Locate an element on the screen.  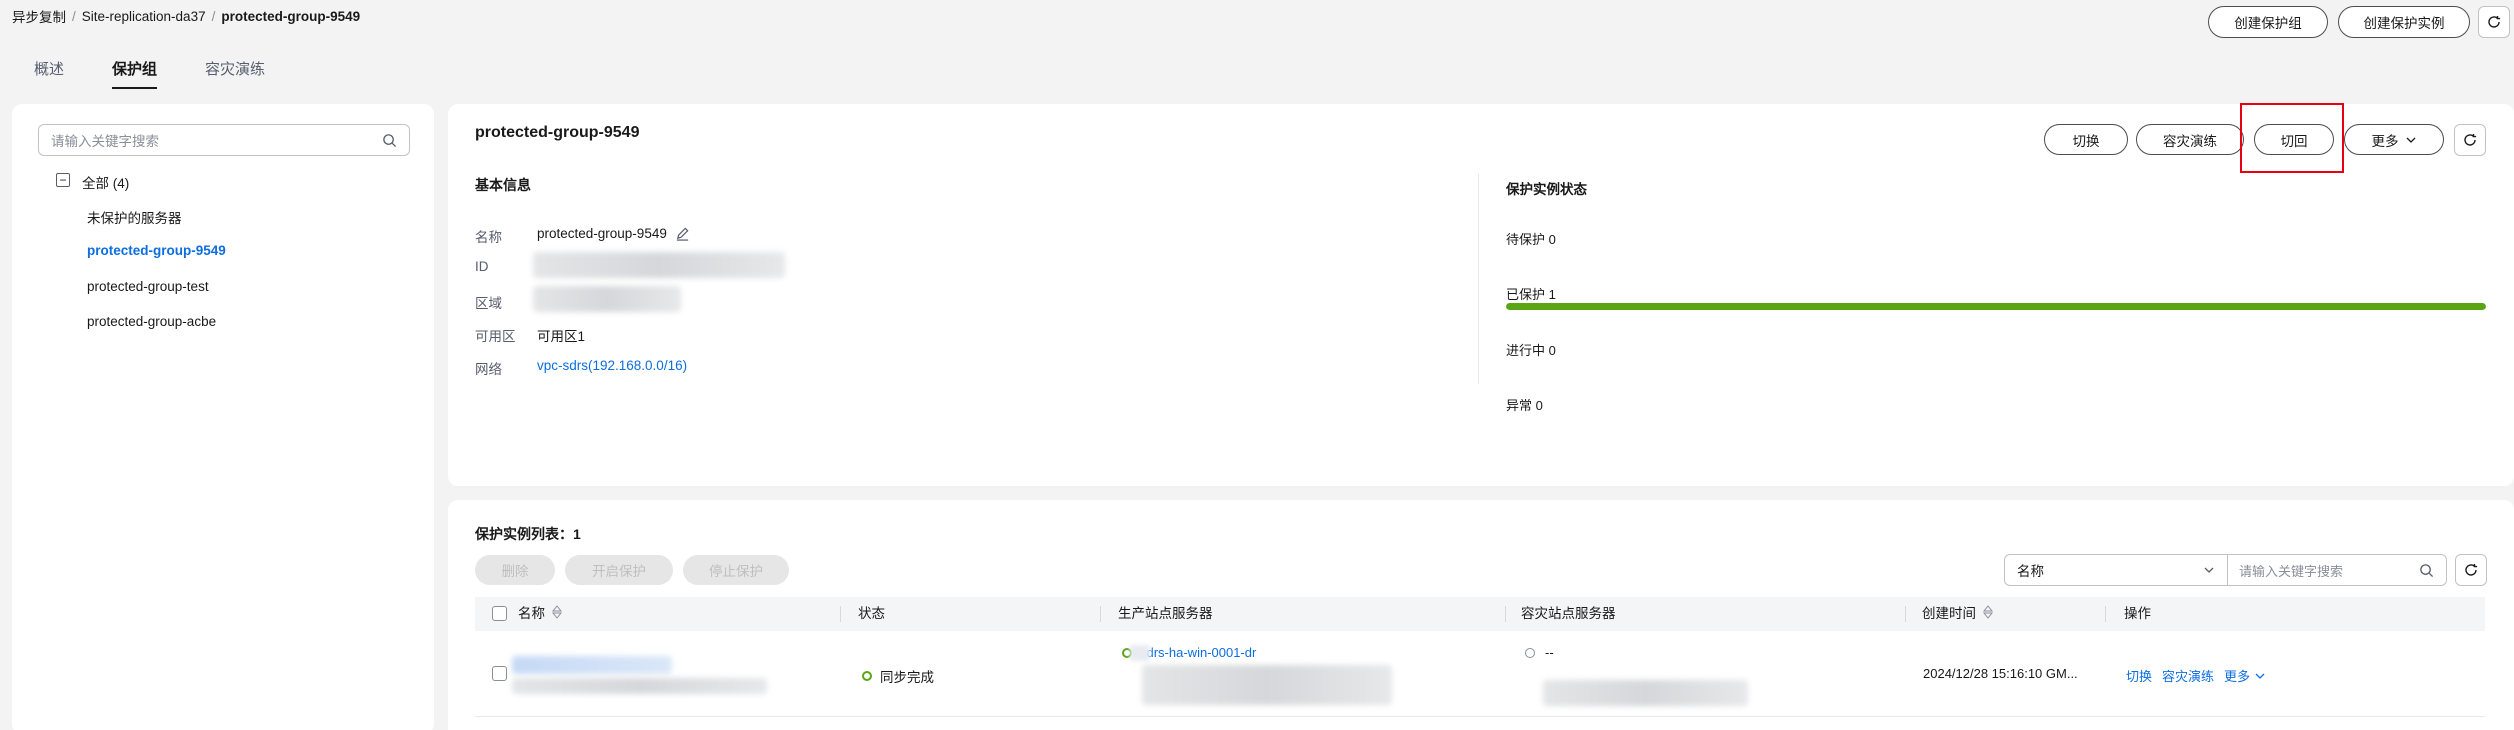
refresh-detail-button is located at coordinates (2470, 140).